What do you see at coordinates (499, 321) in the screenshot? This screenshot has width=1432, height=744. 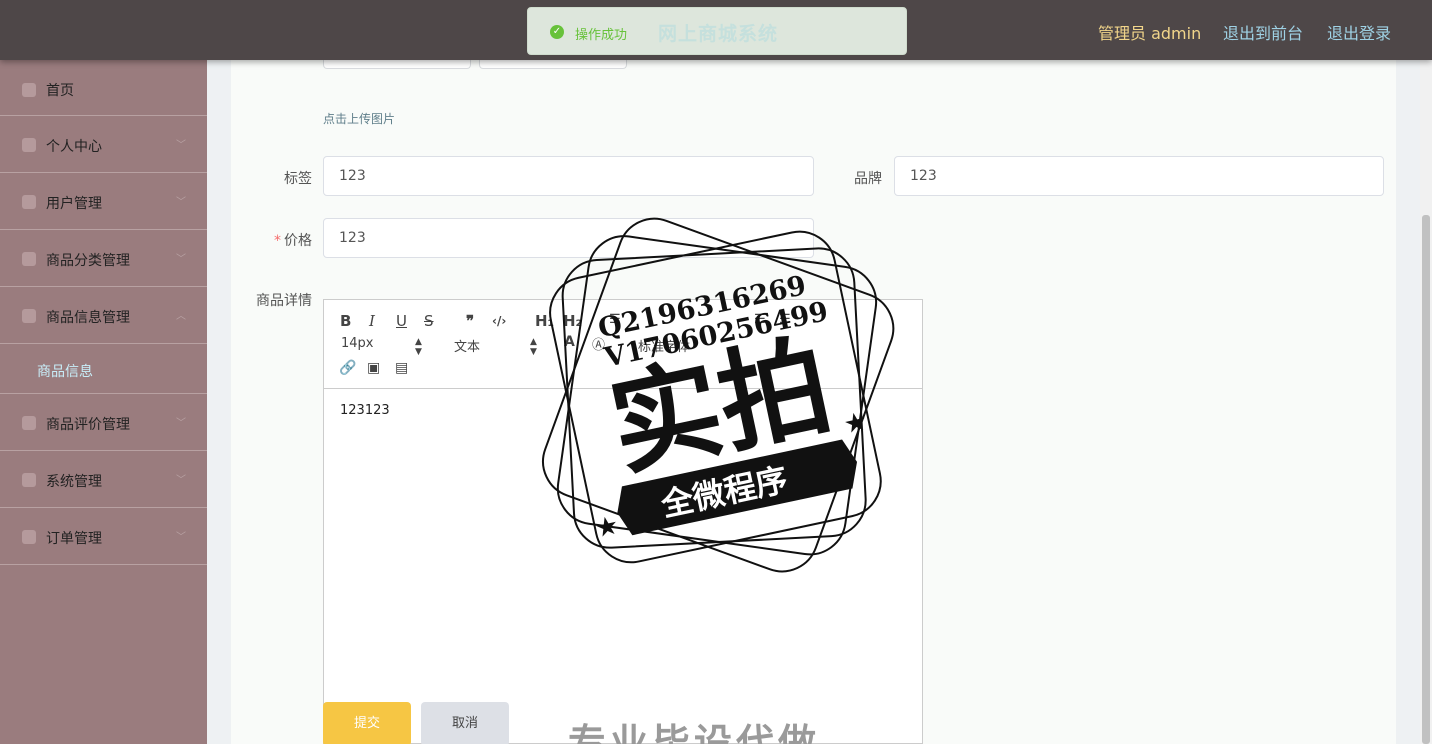 I see `code-block-button: ‹/›` at bounding box center [499, 321].